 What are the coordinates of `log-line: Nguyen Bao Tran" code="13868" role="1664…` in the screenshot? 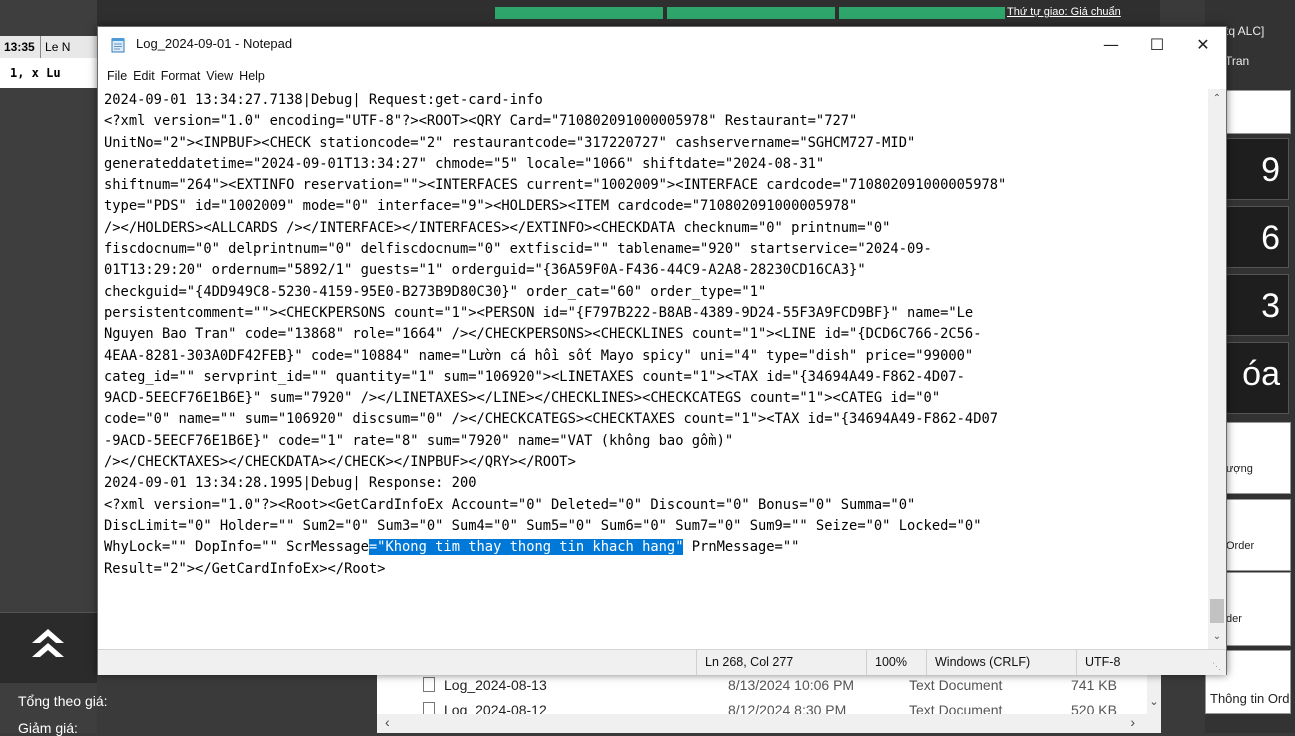 It's located at (543, 334).